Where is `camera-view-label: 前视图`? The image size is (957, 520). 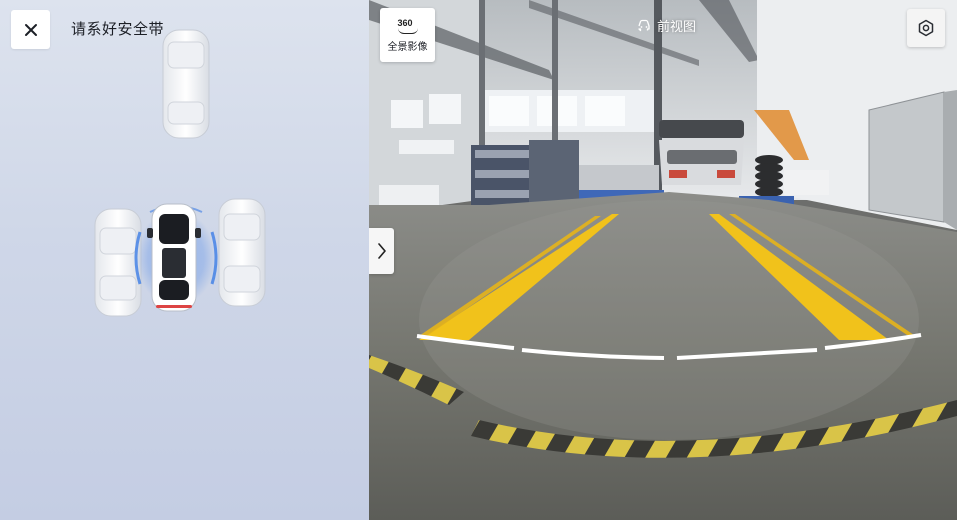 camera-view-label: 前视图 is located at coordinates (677, 26).